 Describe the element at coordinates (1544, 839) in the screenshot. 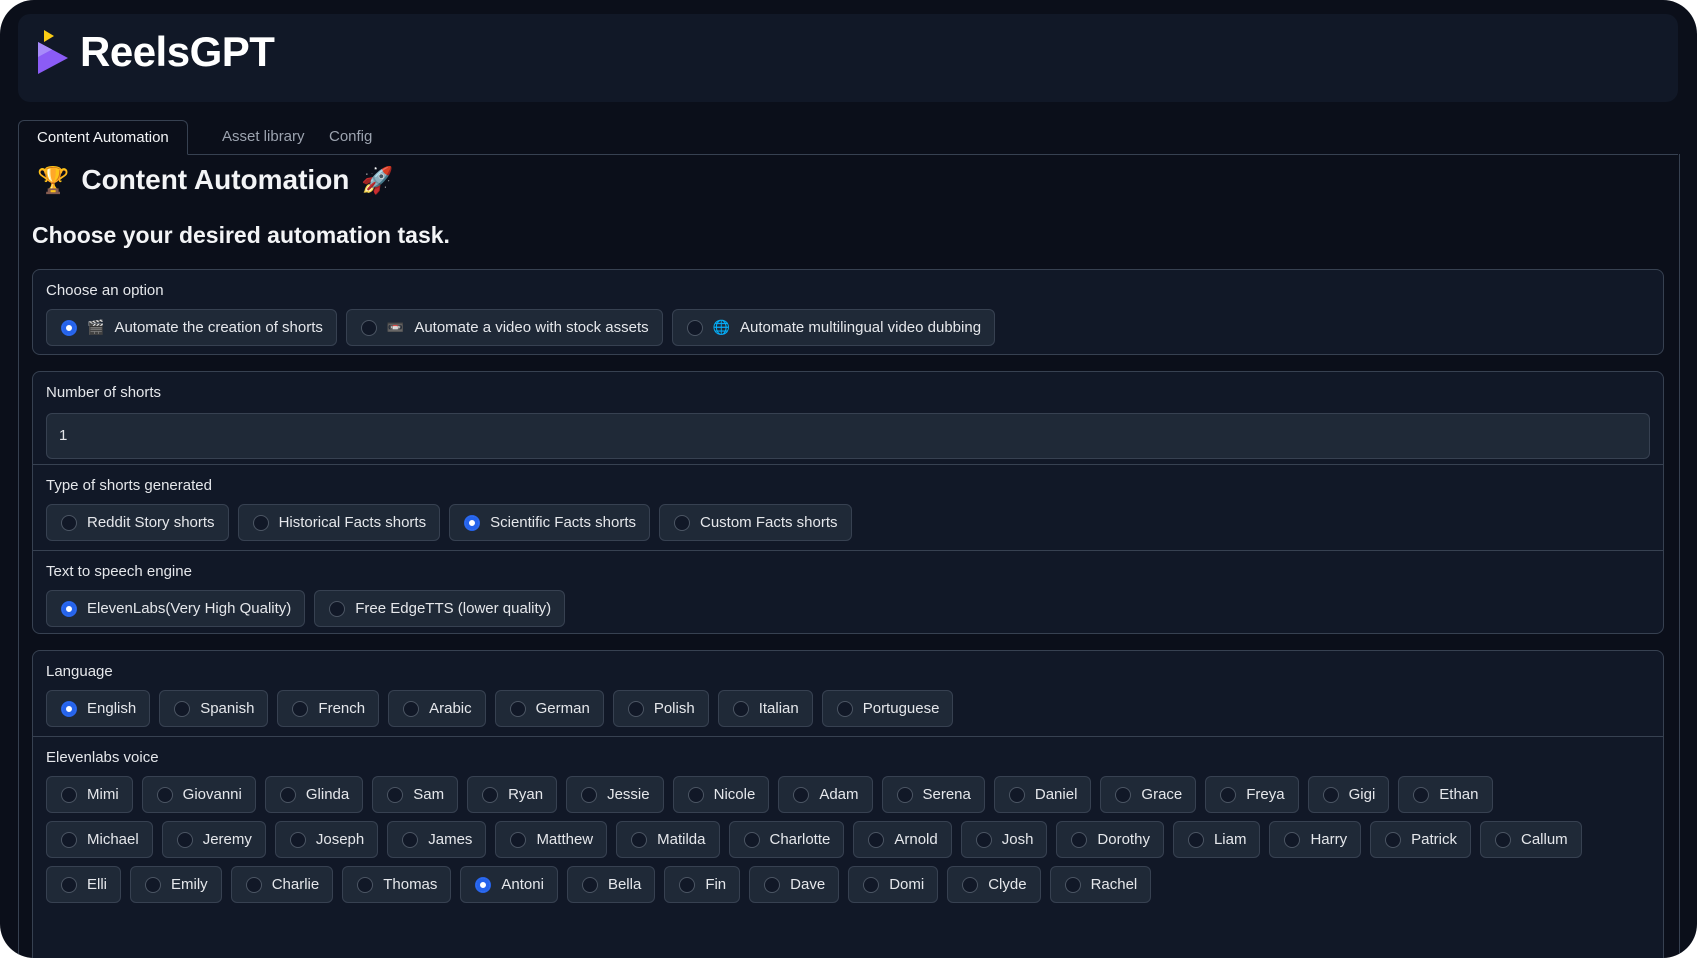

I see `option-label: Callum` at that location.